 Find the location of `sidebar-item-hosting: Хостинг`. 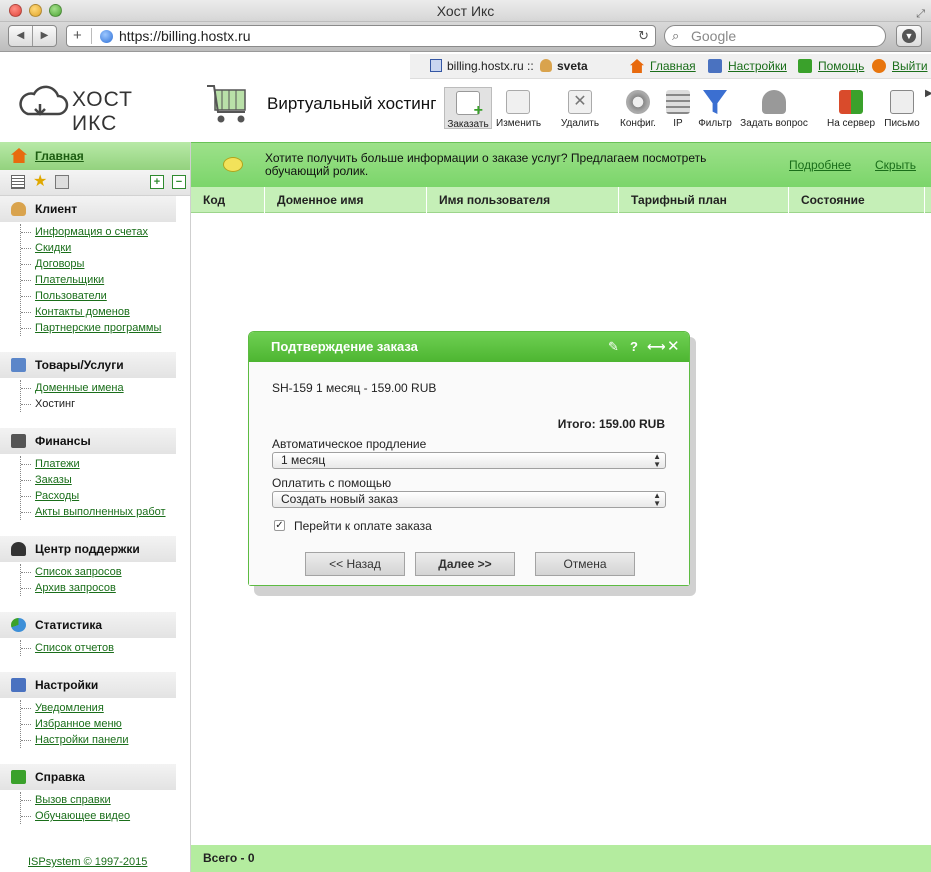

sidebar-item-hosting: Хостинг is located at coordinates (72, 404).